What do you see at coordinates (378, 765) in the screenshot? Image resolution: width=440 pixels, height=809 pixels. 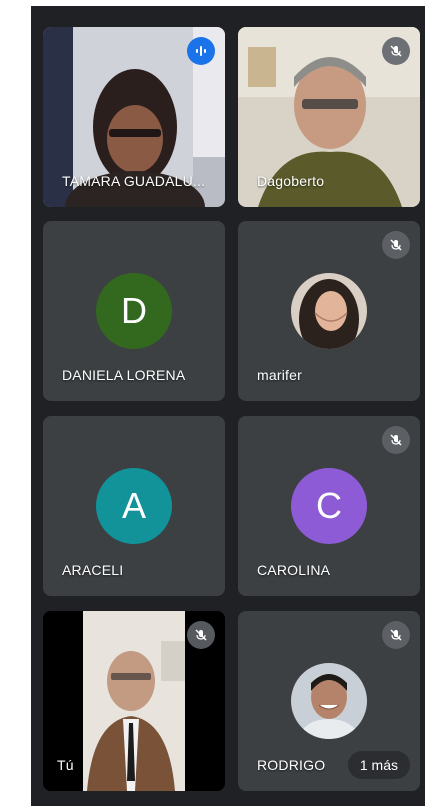 I see `more-participants-button: 1 más` at bounding box center [378, 765].